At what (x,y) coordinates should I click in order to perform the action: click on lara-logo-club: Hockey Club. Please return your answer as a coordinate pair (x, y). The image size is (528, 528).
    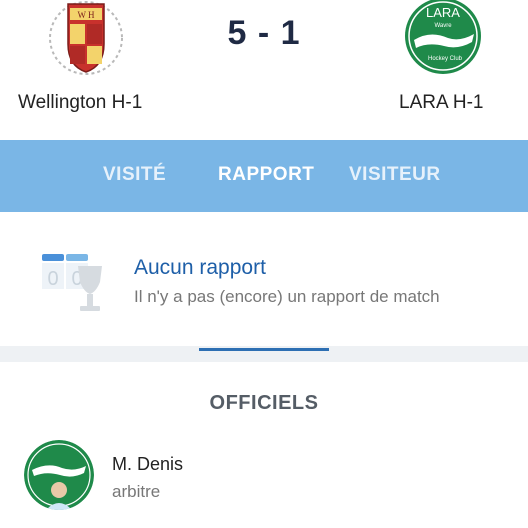
    Looking at the image, I should click on (445, 59).